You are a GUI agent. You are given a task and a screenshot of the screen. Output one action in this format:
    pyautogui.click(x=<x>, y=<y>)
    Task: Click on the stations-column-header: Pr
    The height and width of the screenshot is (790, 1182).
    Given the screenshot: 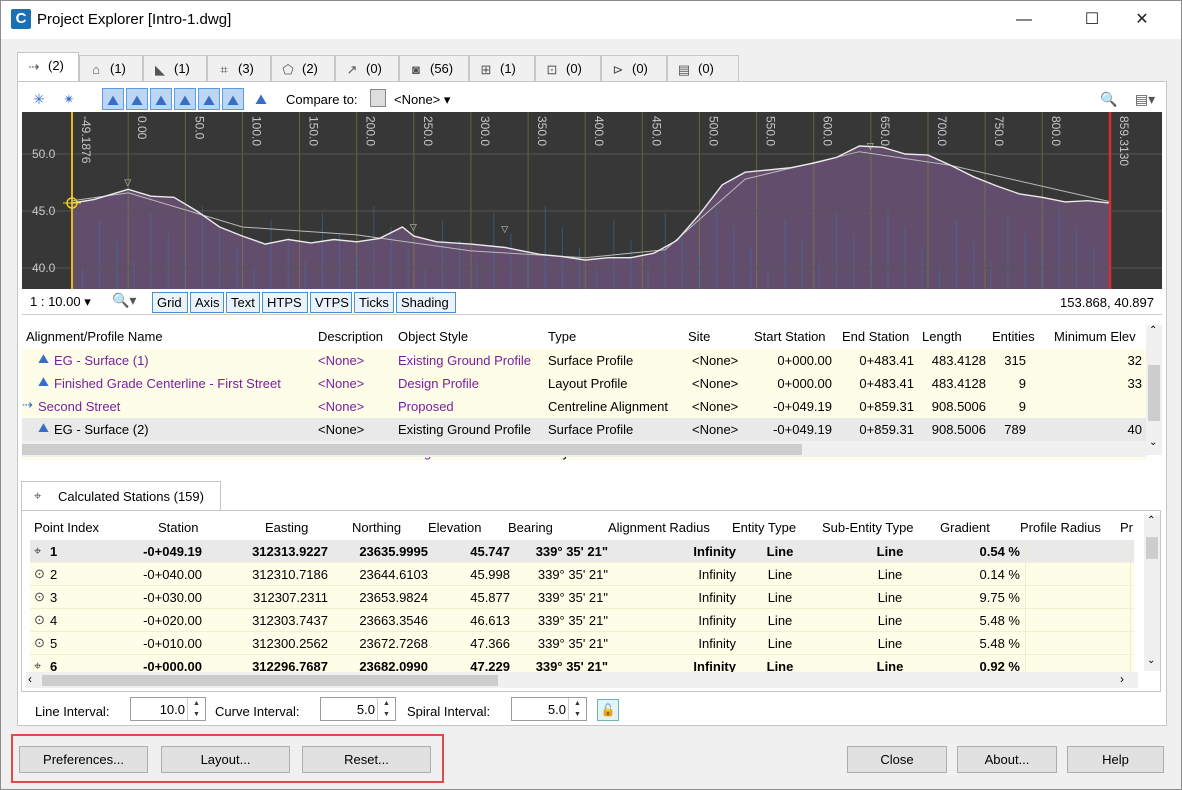 What is the action you would take?
    pyautogui.click(x=1126, y=527)
    